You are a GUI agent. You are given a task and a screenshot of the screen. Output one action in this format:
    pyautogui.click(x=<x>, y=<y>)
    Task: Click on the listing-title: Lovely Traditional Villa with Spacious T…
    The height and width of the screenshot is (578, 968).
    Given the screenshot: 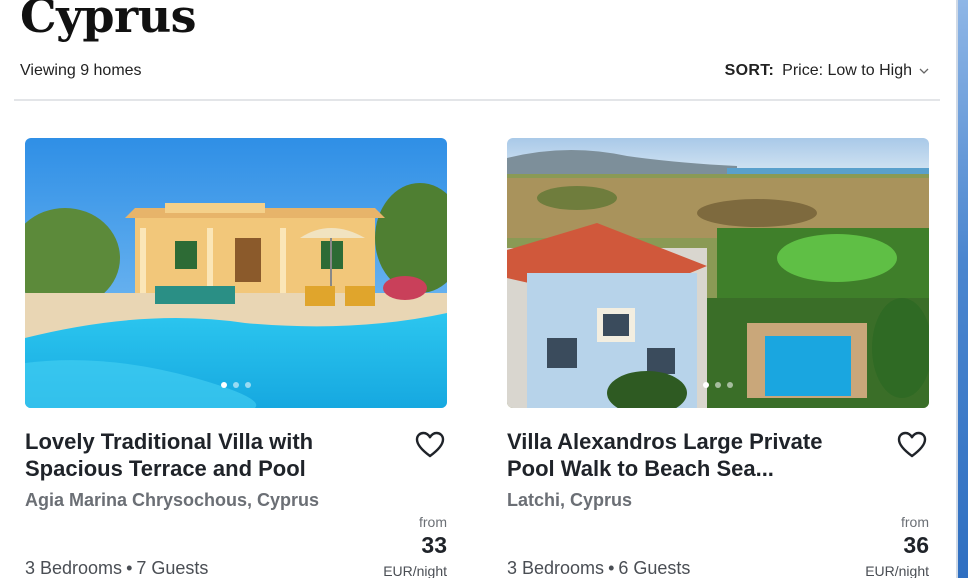 What is the action you would take?
    pyautogui.click(x=195, y=455)
    